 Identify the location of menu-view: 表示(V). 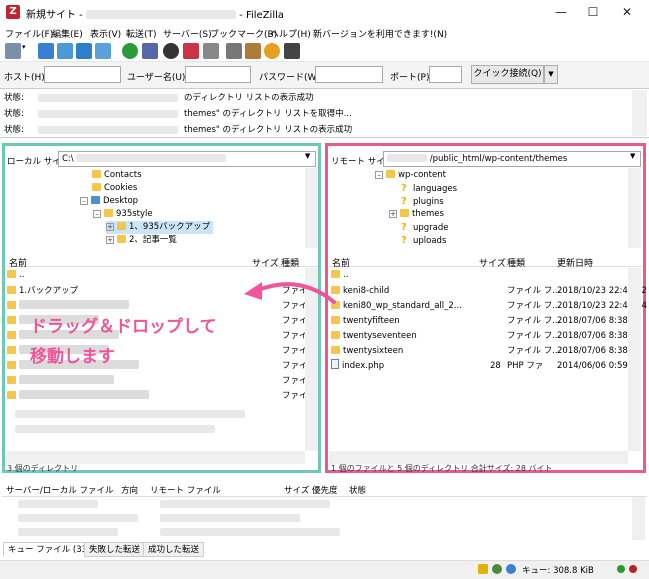
(105, 33).